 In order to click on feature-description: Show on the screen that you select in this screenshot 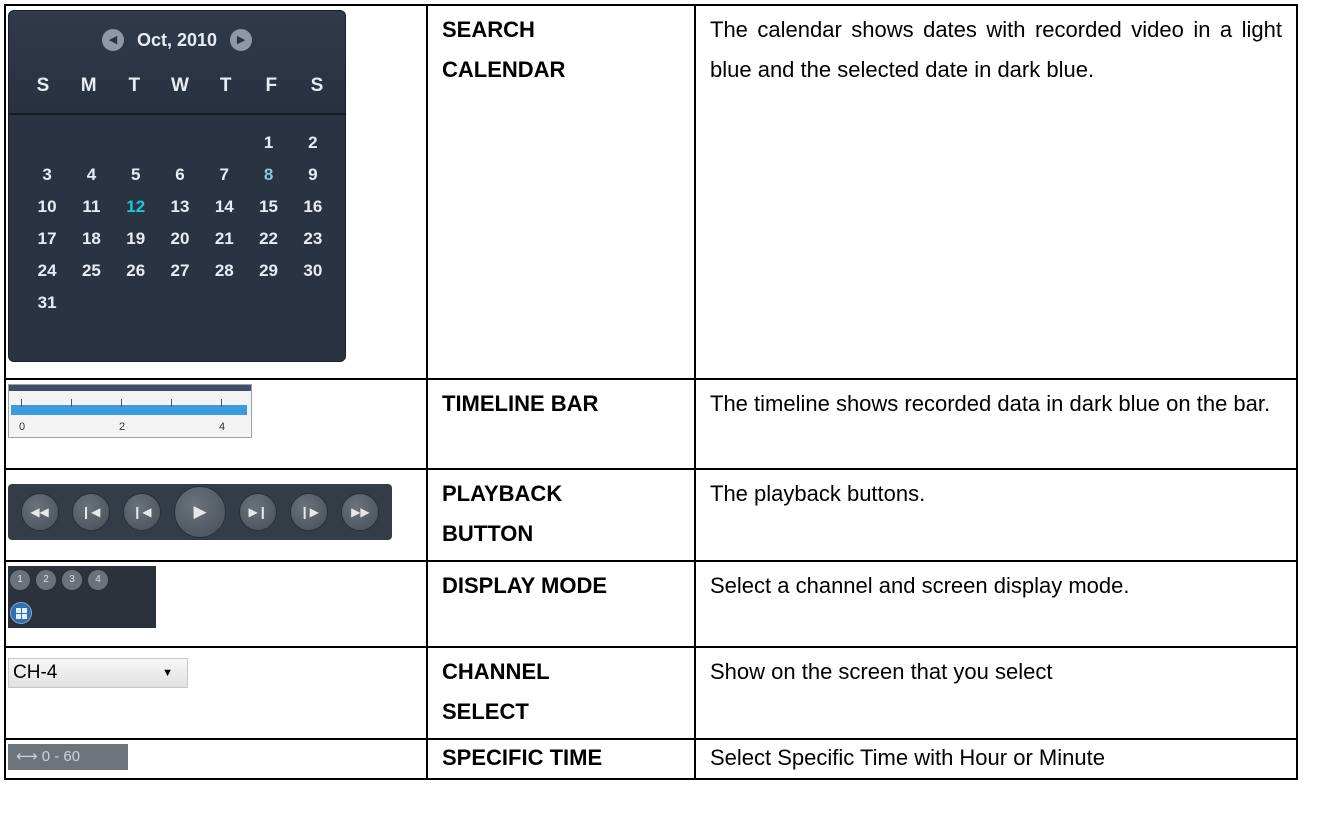, I will do `click(881, 671)`.